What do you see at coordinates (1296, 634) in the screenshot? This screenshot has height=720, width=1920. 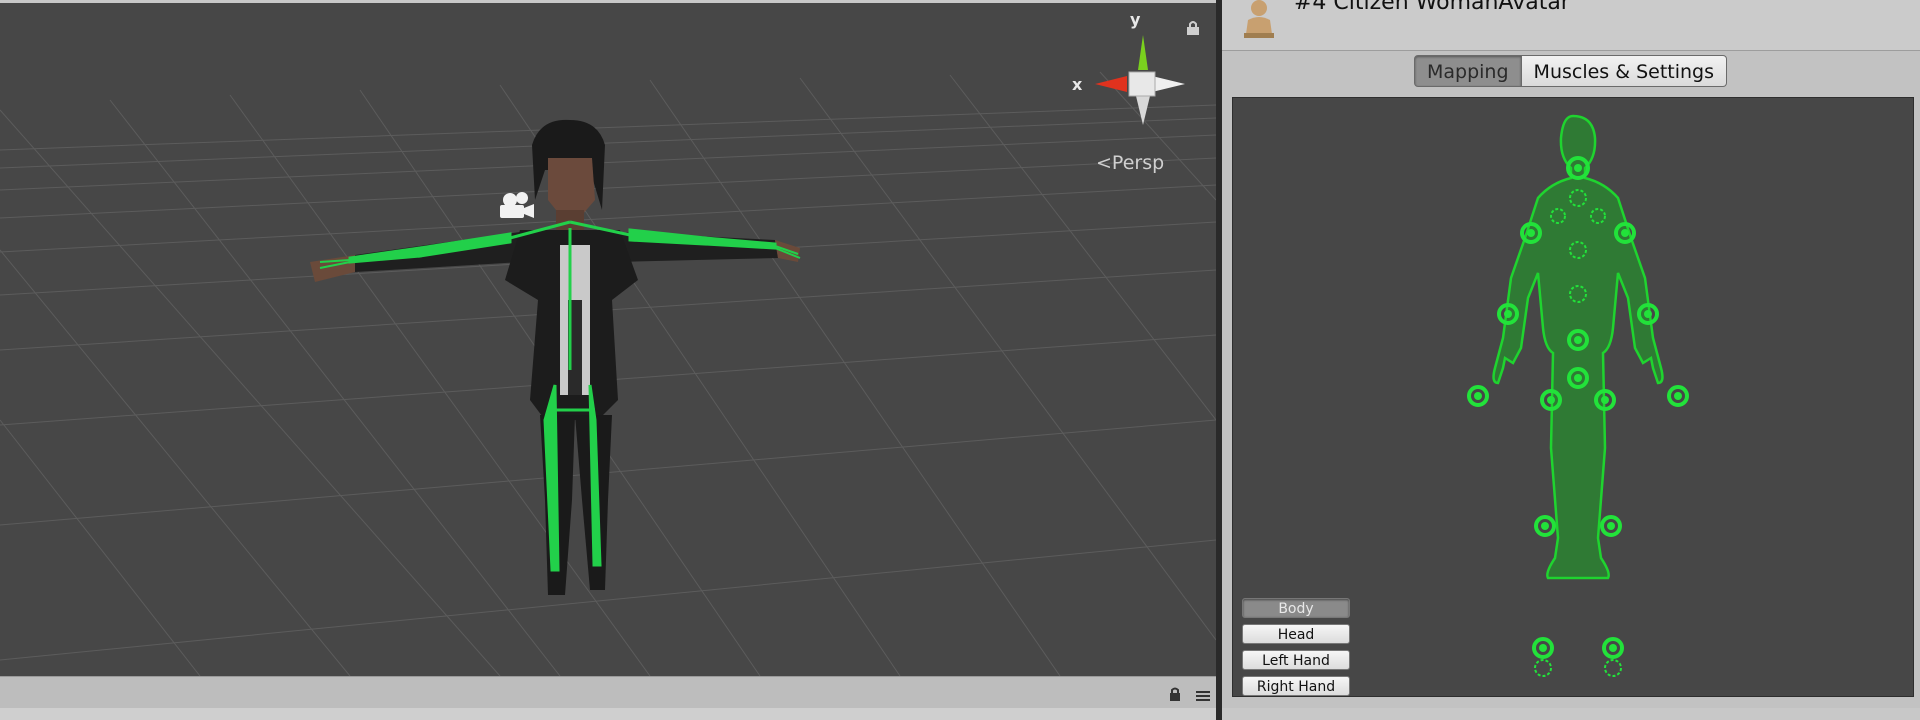 I see `body-part-button-head: Head` at bounding box center [1296, 634].